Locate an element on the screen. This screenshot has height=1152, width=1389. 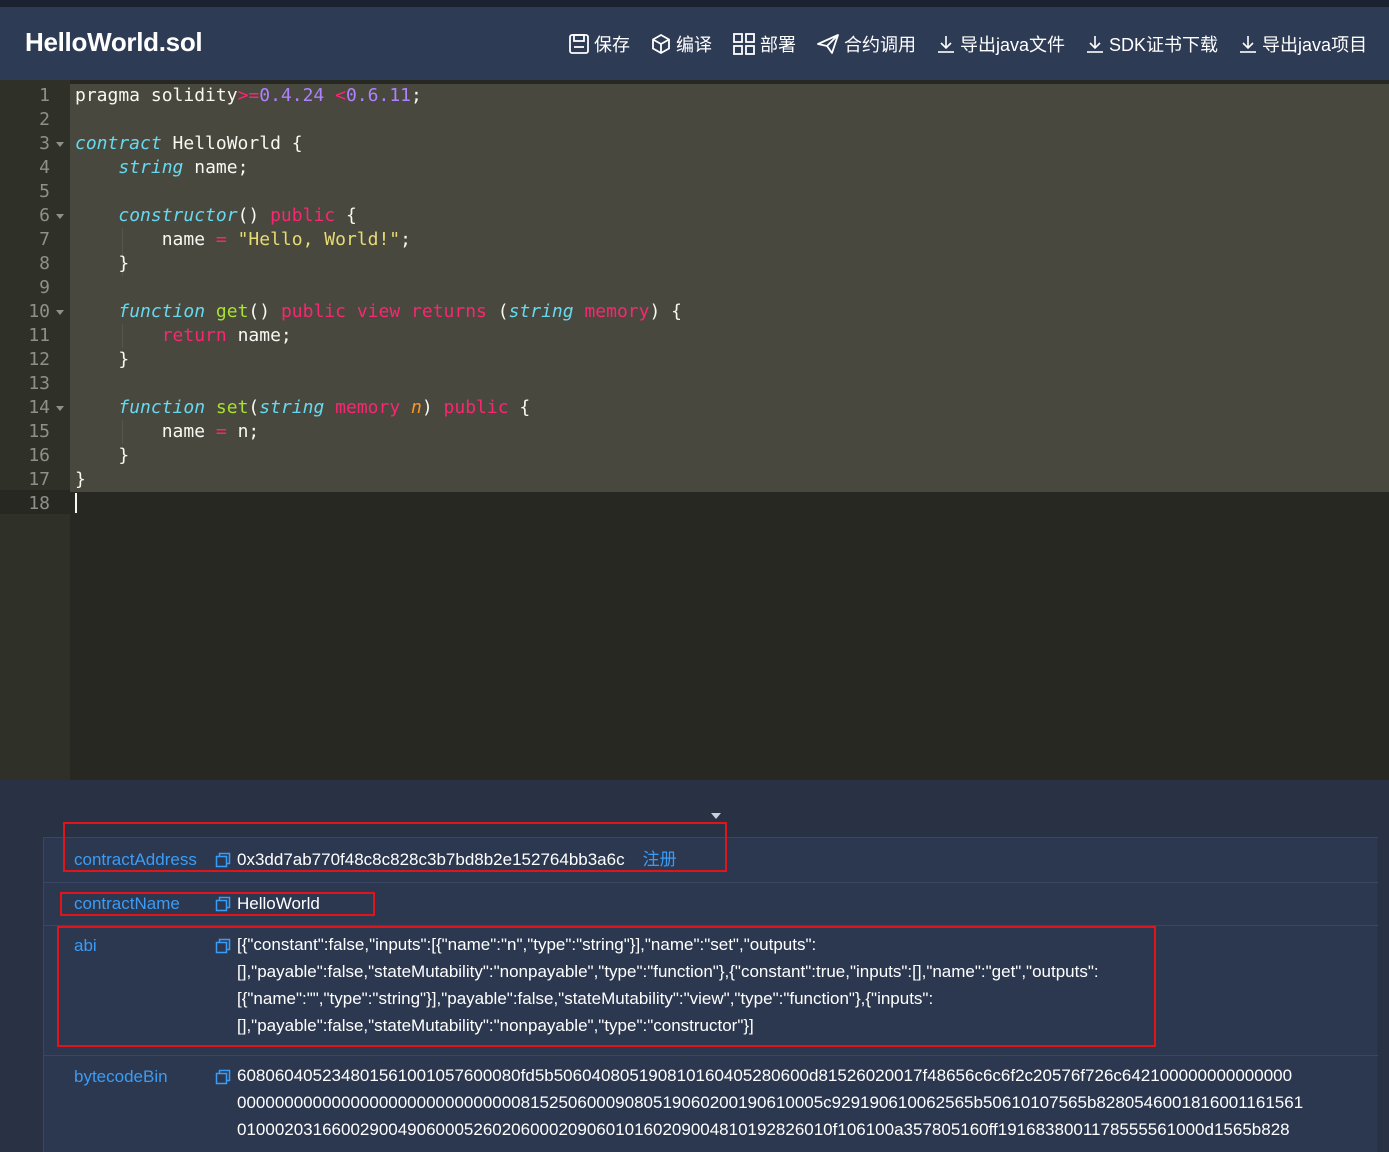
grid-icon is located at coordinates (744, 44).